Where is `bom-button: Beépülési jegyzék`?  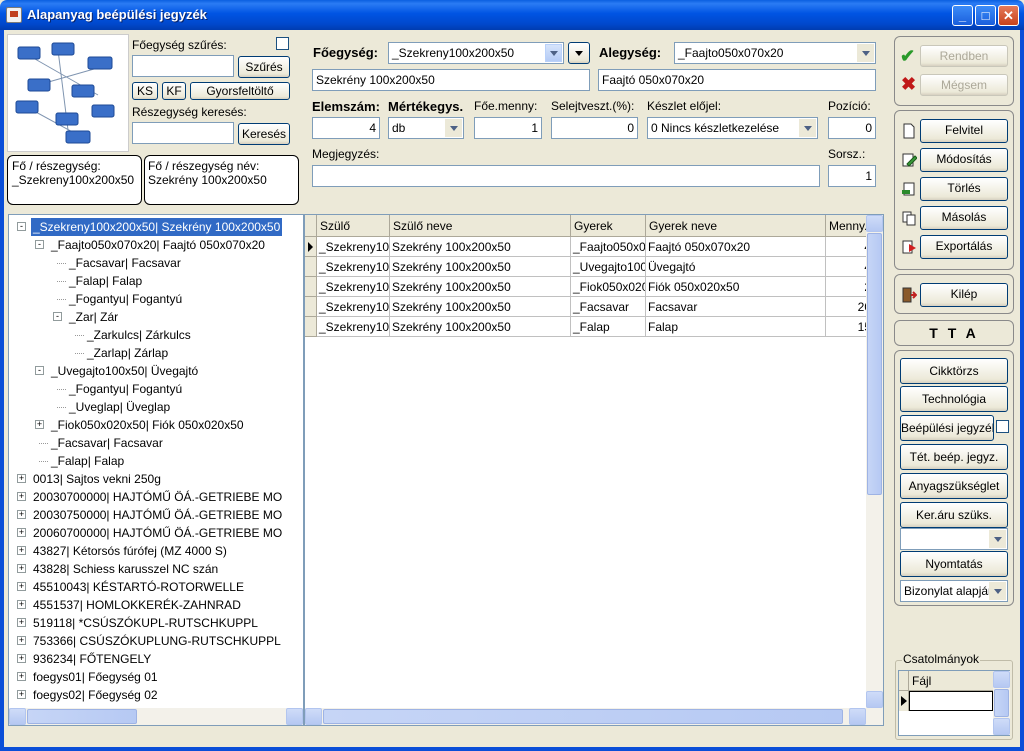
bom-button: Beépülési jegyzék is located at coordinates (947, 428).